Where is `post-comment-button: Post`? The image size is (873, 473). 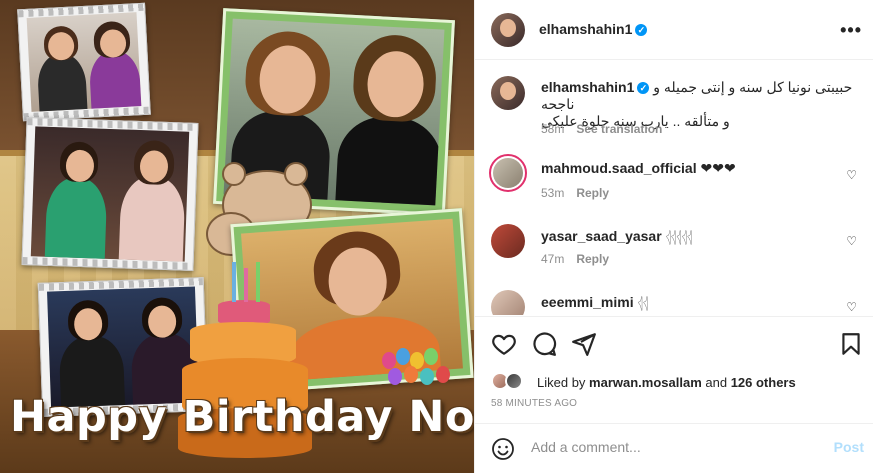 post-comment-button: Post is located at coordinates (849, 447).